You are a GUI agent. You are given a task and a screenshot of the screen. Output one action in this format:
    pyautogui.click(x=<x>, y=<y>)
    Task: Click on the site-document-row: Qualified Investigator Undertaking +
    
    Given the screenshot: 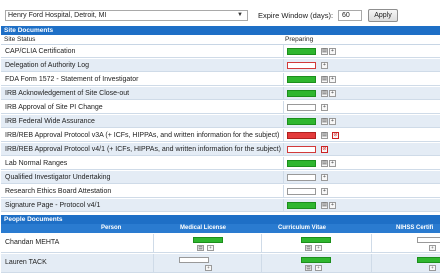 What is the action you would take?
    pyautogui.click(x=220, y=177)
    